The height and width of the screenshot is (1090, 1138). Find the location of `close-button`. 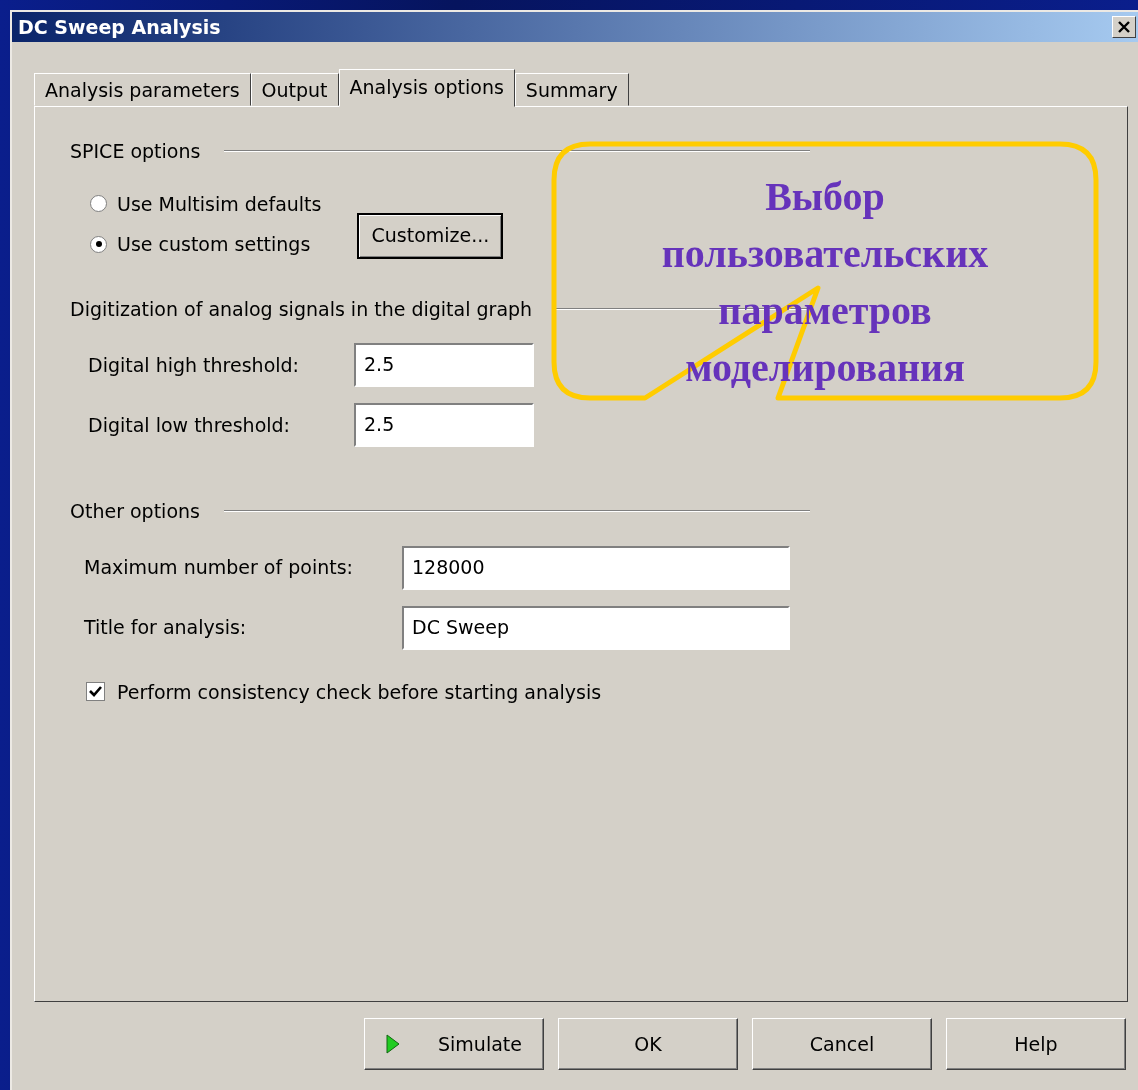

close-button is located at coordinates (1124, 27).